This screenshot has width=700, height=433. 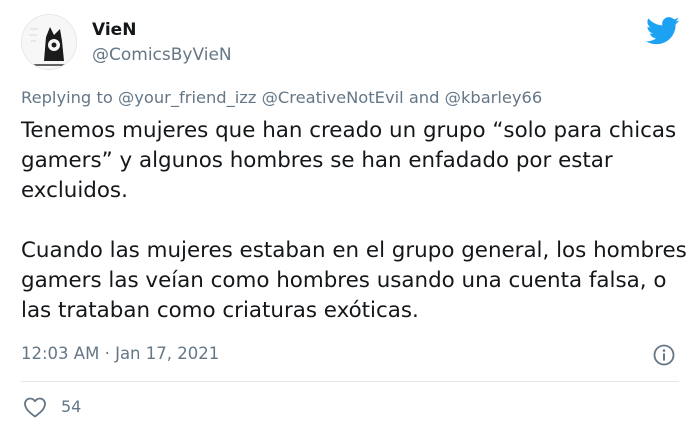 I want to click on replying-to-label: Replying to, so click(x=67, y=97).